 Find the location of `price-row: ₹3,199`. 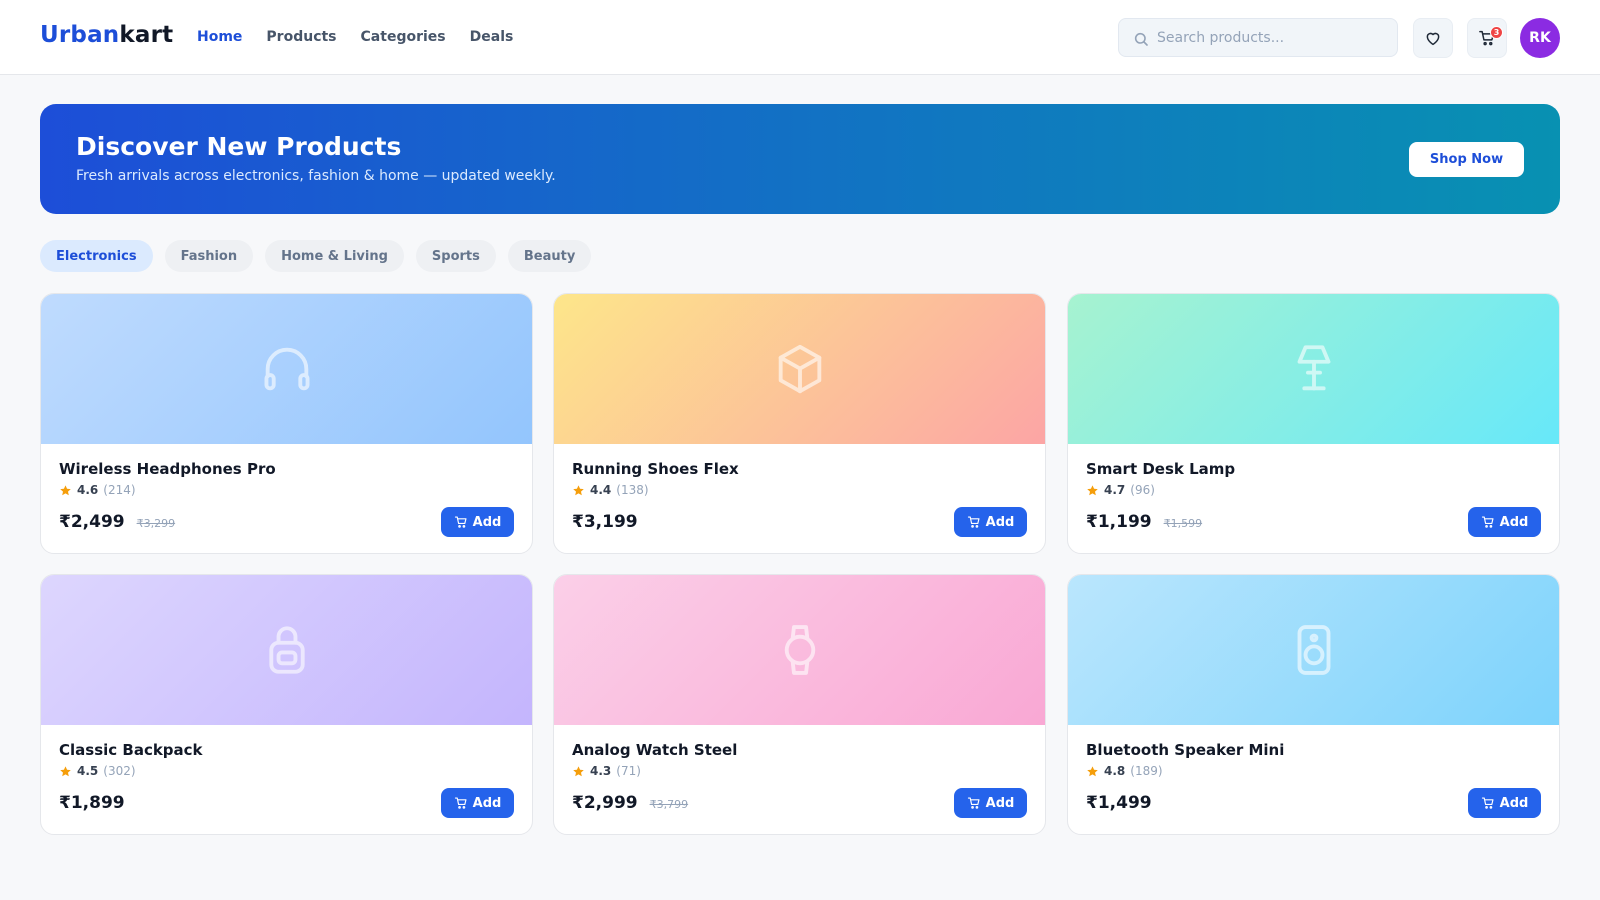

price-row: ₹3,199 is located at coordinates (605, 522).